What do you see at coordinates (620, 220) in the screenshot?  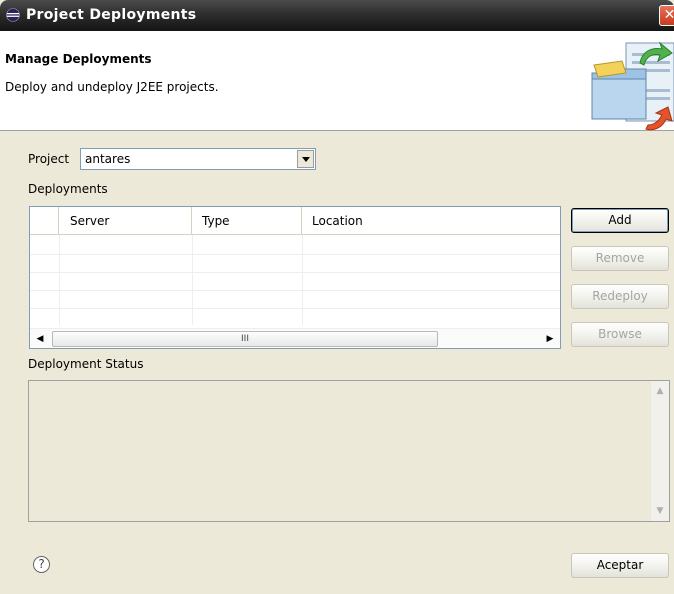 I see `add-button: Add` at bounding box center [620, 220].